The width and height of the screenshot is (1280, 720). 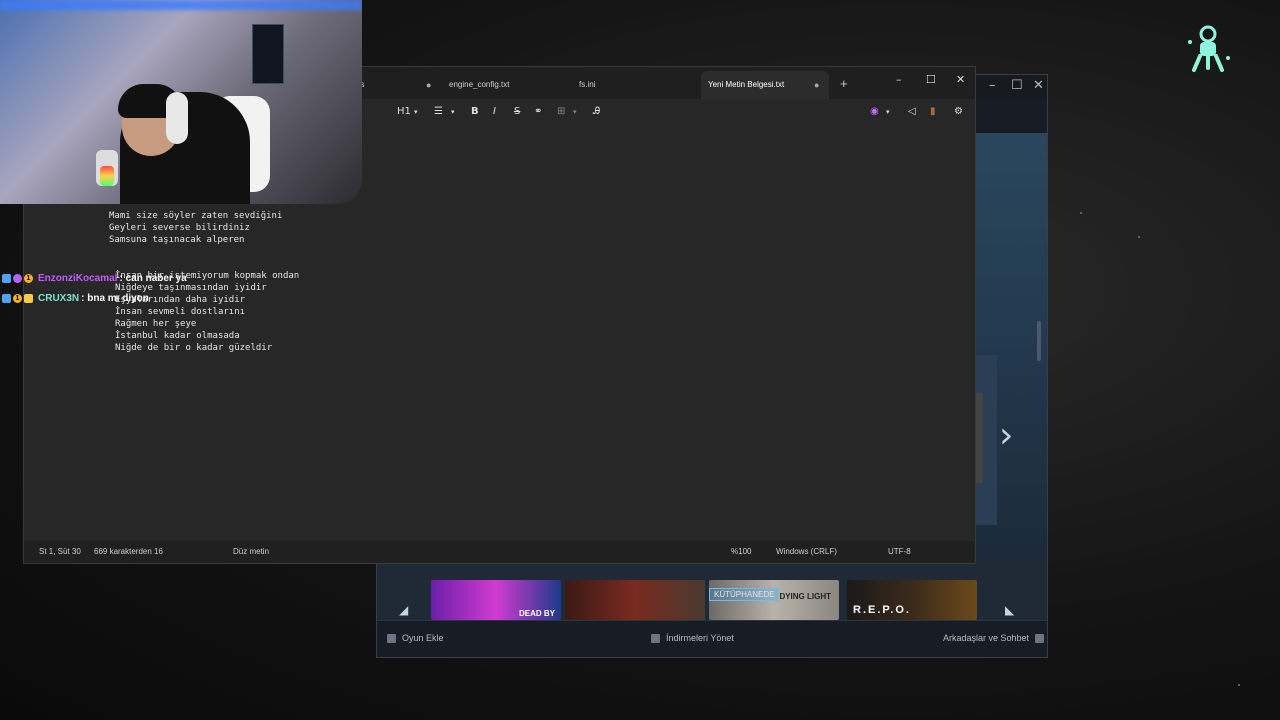 I want to click on add-game-button: Oyun Ekle, so click(x=415, y=638).